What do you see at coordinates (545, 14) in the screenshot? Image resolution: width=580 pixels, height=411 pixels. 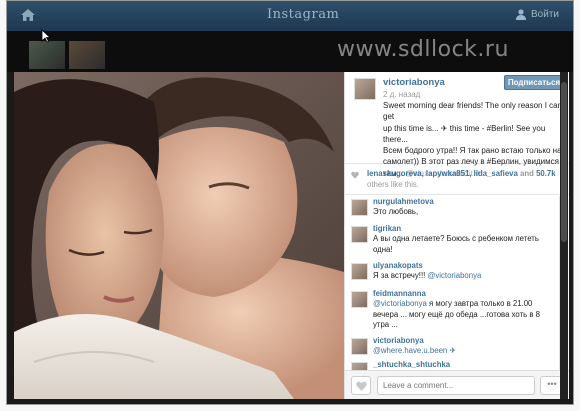 I see `login-label: Войти` at bounding box center [545, 14].